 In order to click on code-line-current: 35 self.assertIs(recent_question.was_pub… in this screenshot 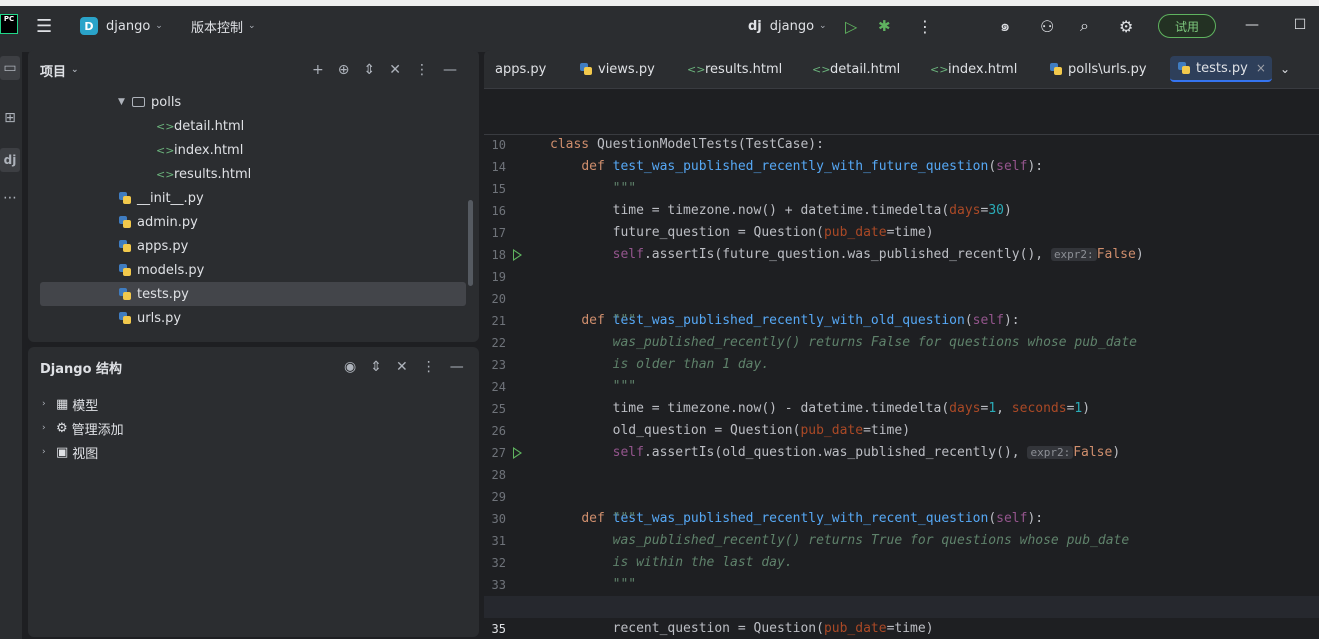, I will do `click(901, 616)`.